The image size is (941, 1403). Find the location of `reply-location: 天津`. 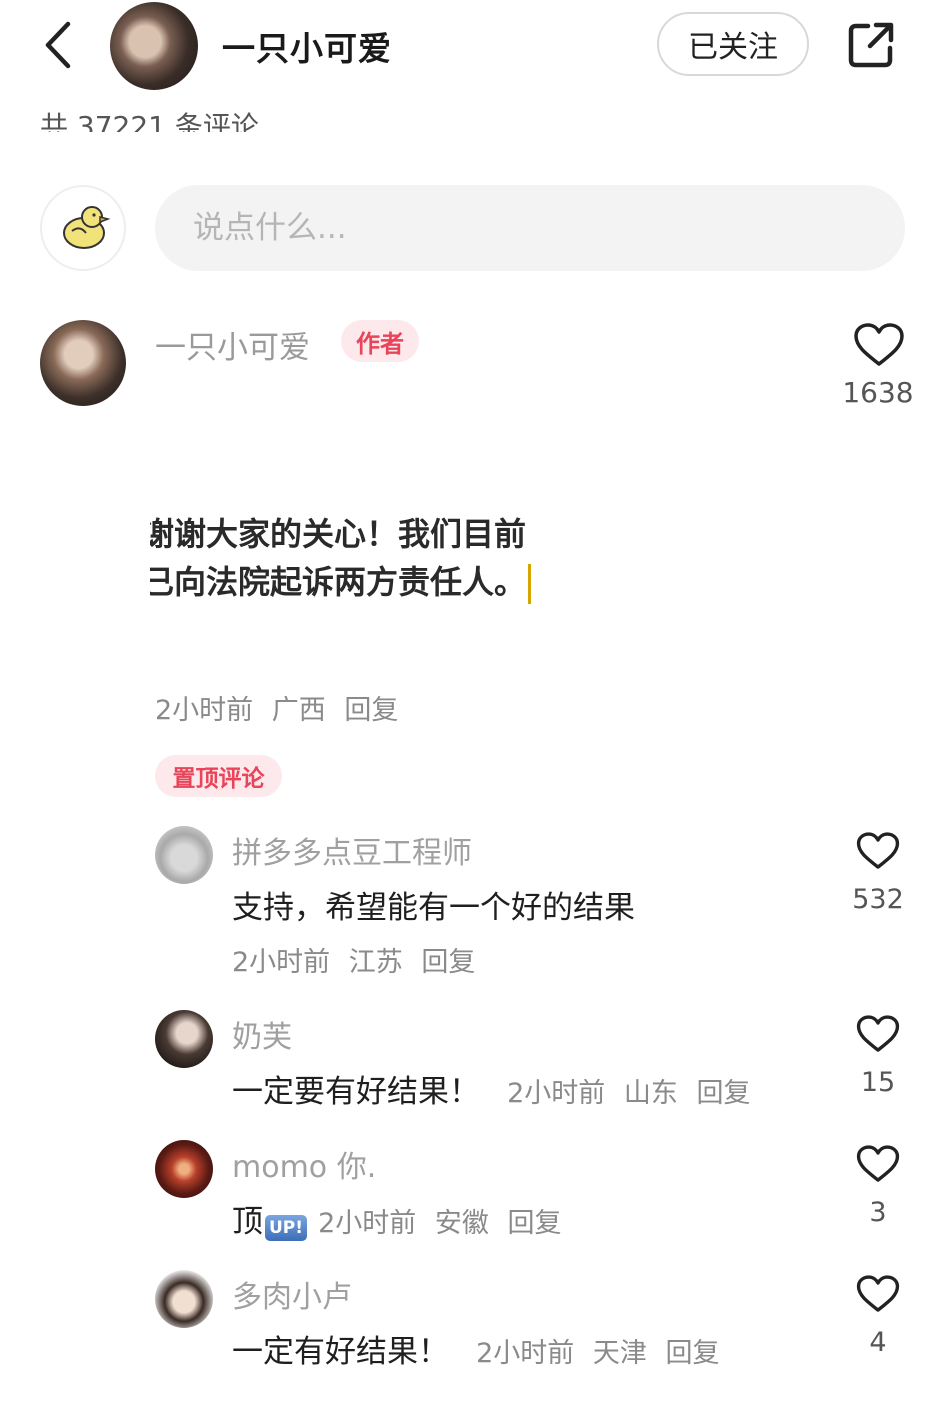

reply-location: 天津 is located at coordinates (619, 1353).